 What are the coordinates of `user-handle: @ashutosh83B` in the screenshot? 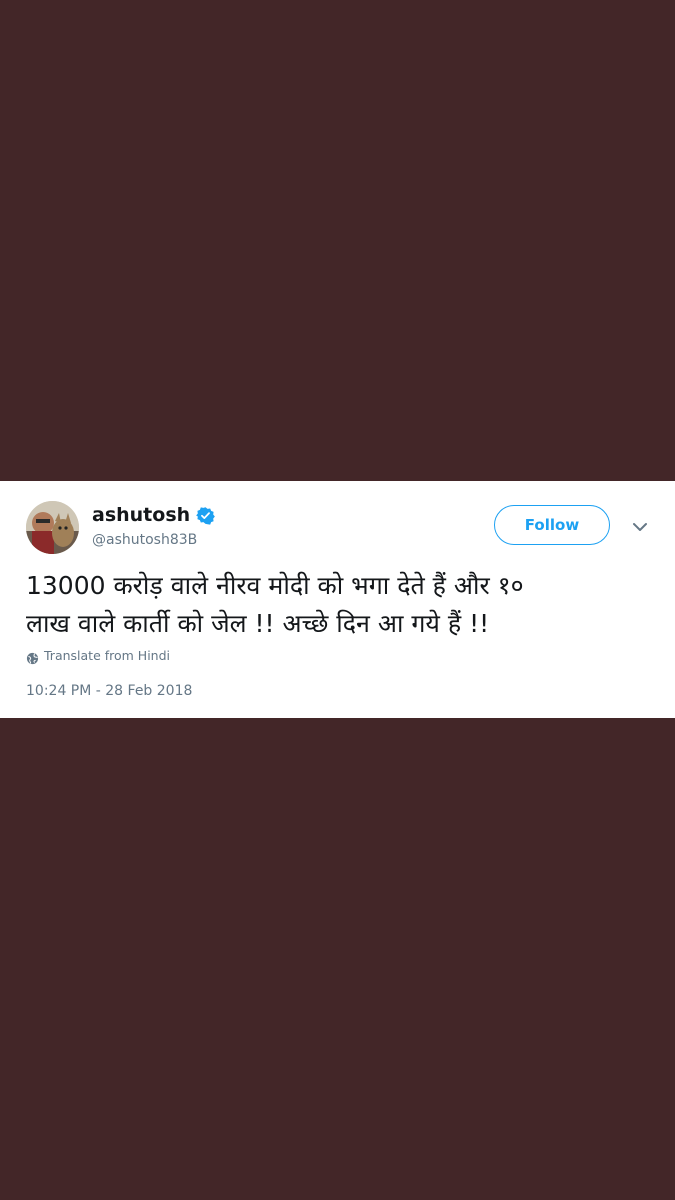 It's located at (144, 540).